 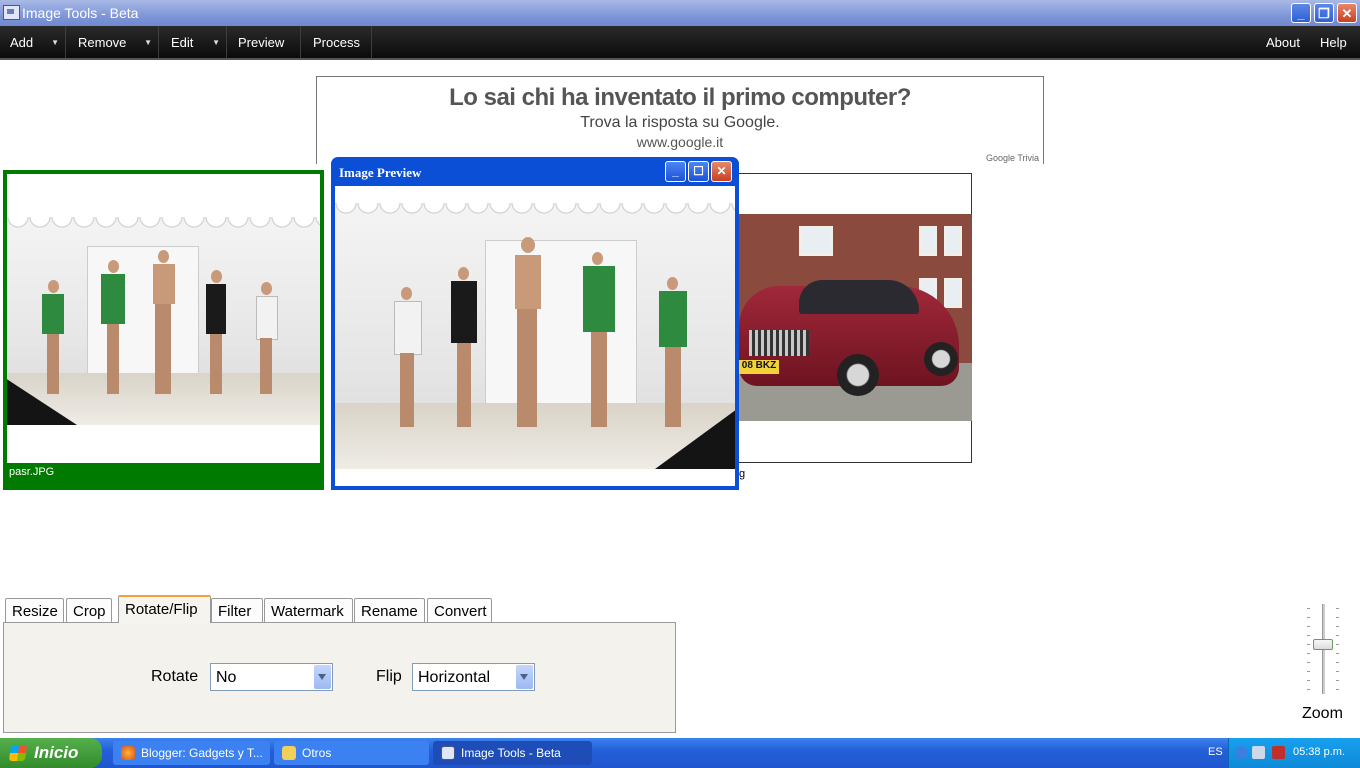 I want to click on zoom-label: Zoom, so click(x=1322, y=713).